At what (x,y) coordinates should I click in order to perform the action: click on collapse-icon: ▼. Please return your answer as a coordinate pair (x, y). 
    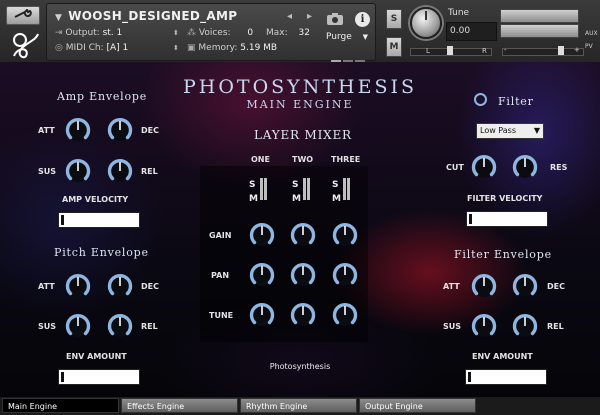
    Looking at the image, I should click on (58, 18).